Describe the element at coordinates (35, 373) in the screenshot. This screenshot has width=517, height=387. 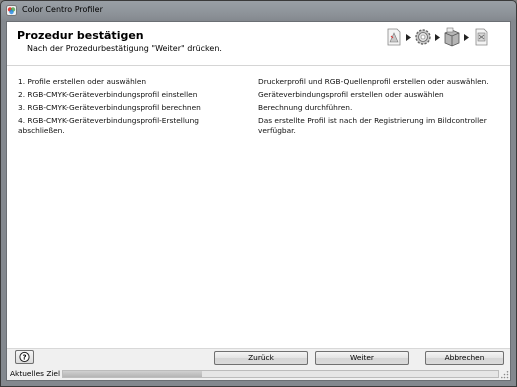
I see `status-label: Aktuelles Ziel` at that location.